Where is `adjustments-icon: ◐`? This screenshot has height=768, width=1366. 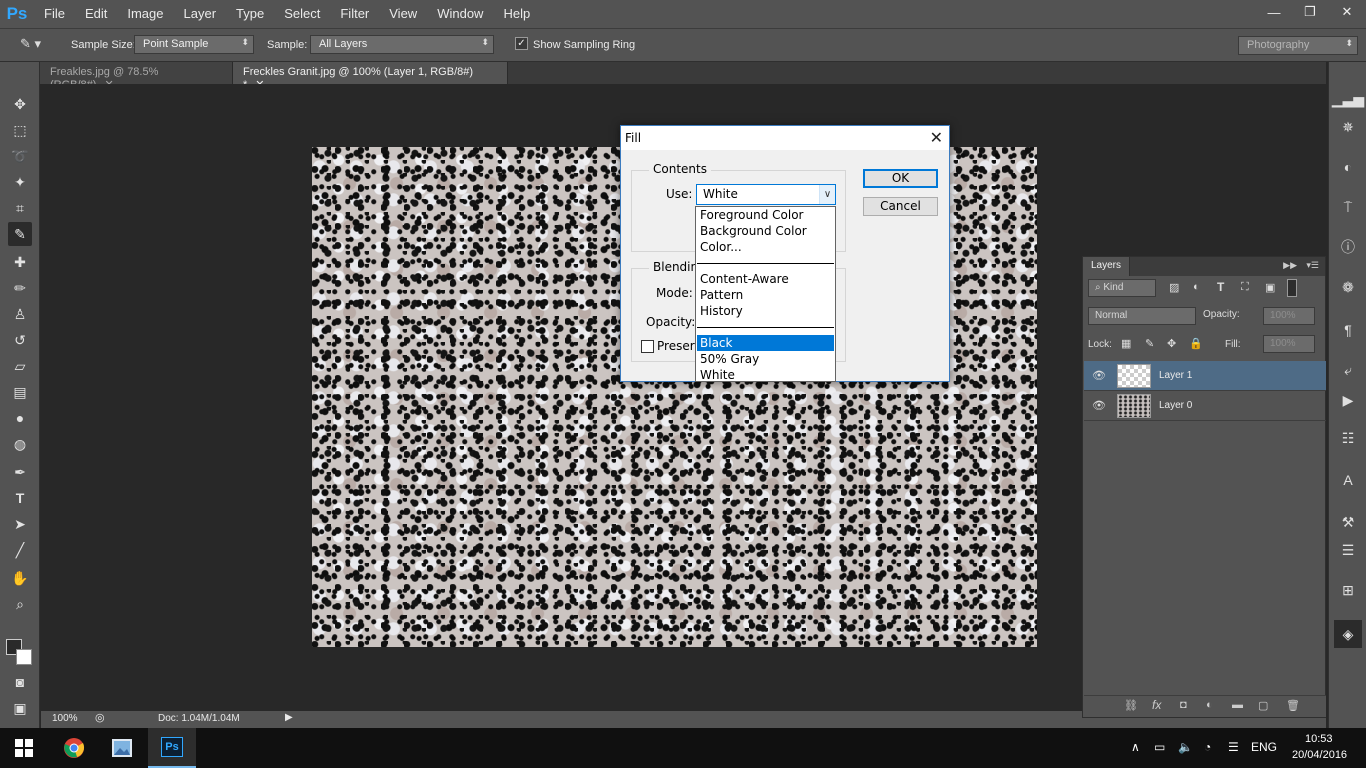 adjustments-icon: ◐ is located at coordinates (1348, 167).